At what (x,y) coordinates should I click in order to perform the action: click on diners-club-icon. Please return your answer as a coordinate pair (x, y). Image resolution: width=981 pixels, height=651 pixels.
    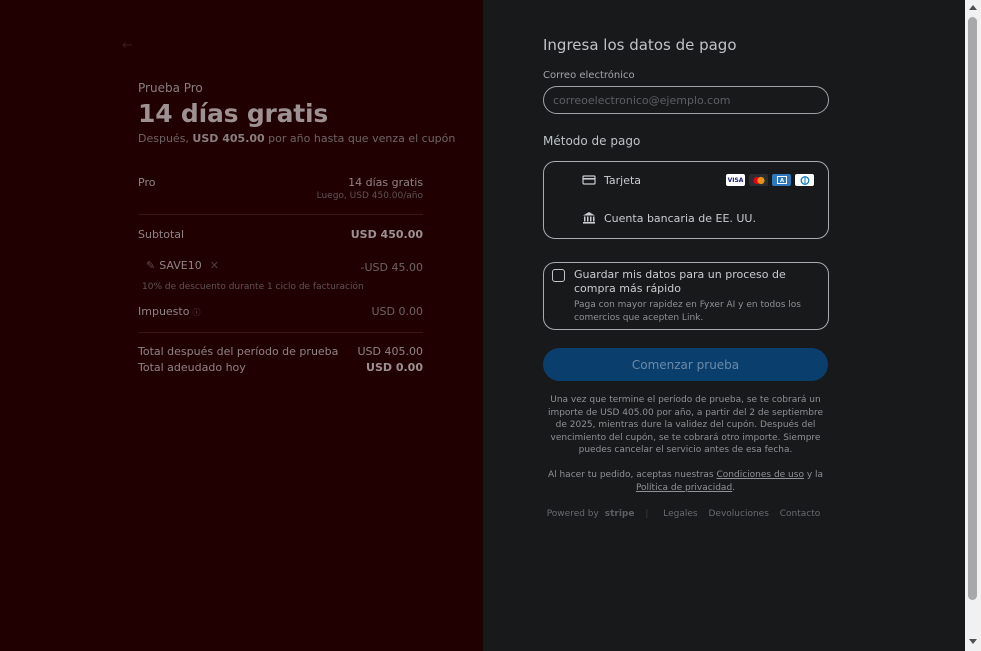
    Looking at the image, I should click on (804, 180).